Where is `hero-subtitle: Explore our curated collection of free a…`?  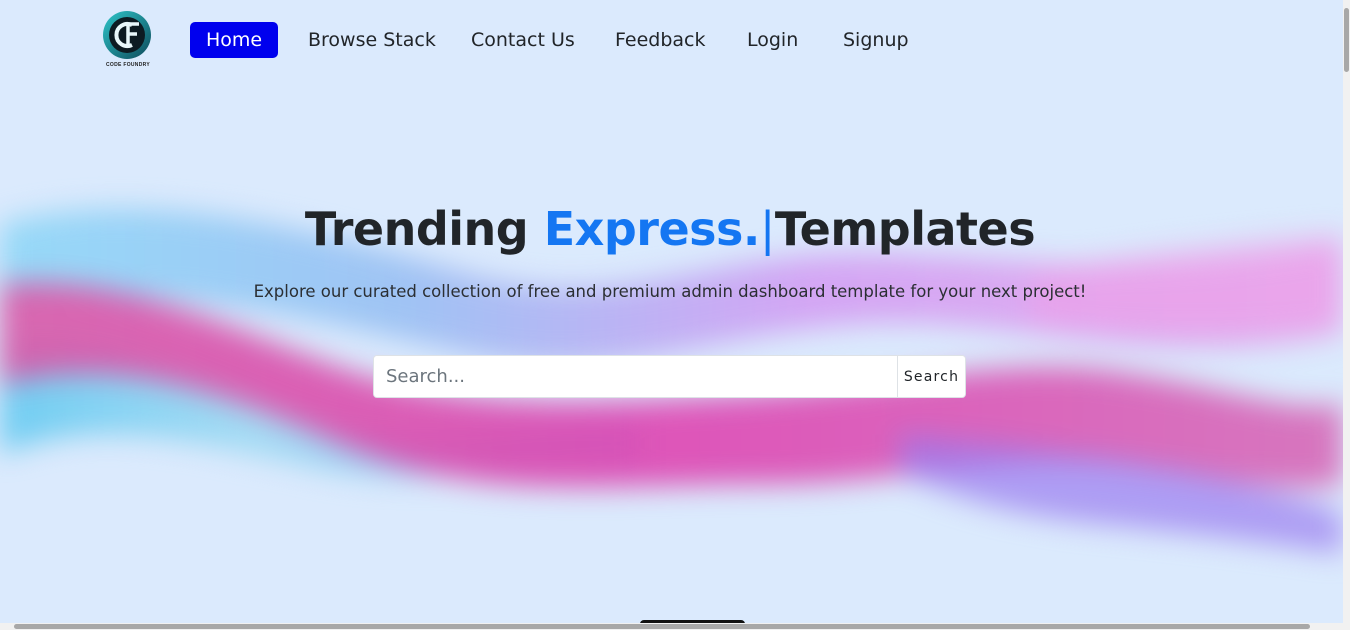
hero-subtitle: Explore our curated collection of free a… is located at coordinates (670, 291).